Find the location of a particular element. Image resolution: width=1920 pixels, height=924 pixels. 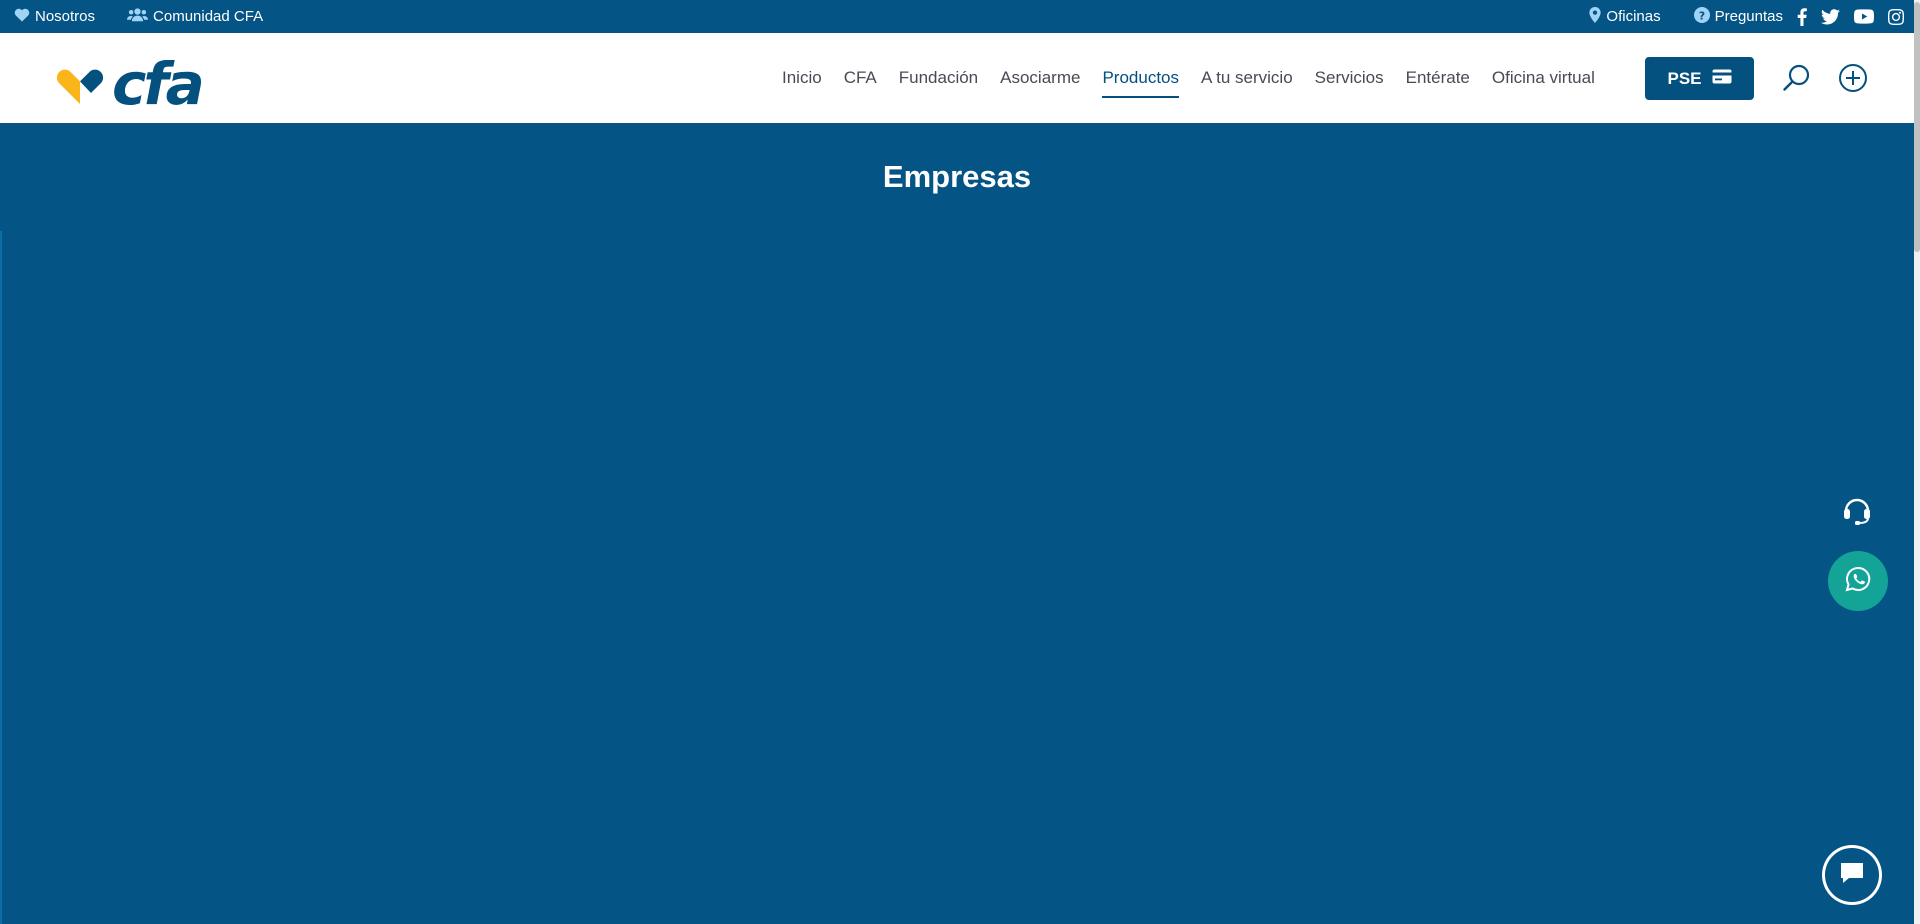

heart-icon is located at coordinates (22, 16).